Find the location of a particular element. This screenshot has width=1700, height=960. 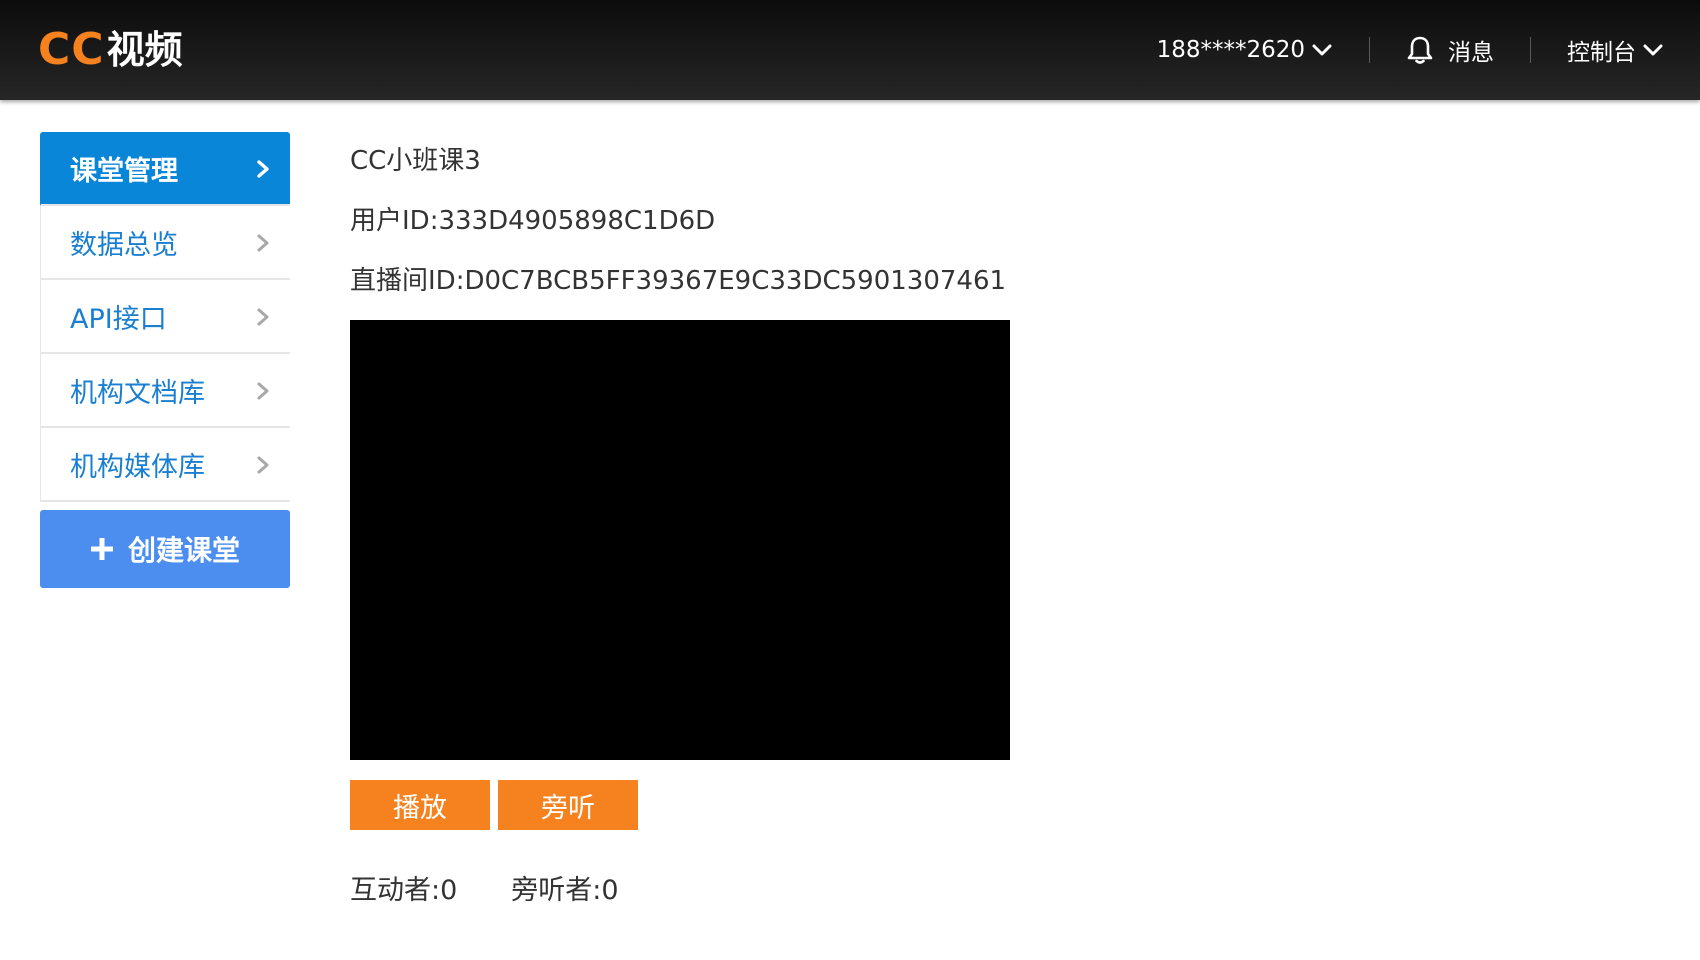

sidebar-item-label: 课堂管理 is located at coordinates (124, 171).